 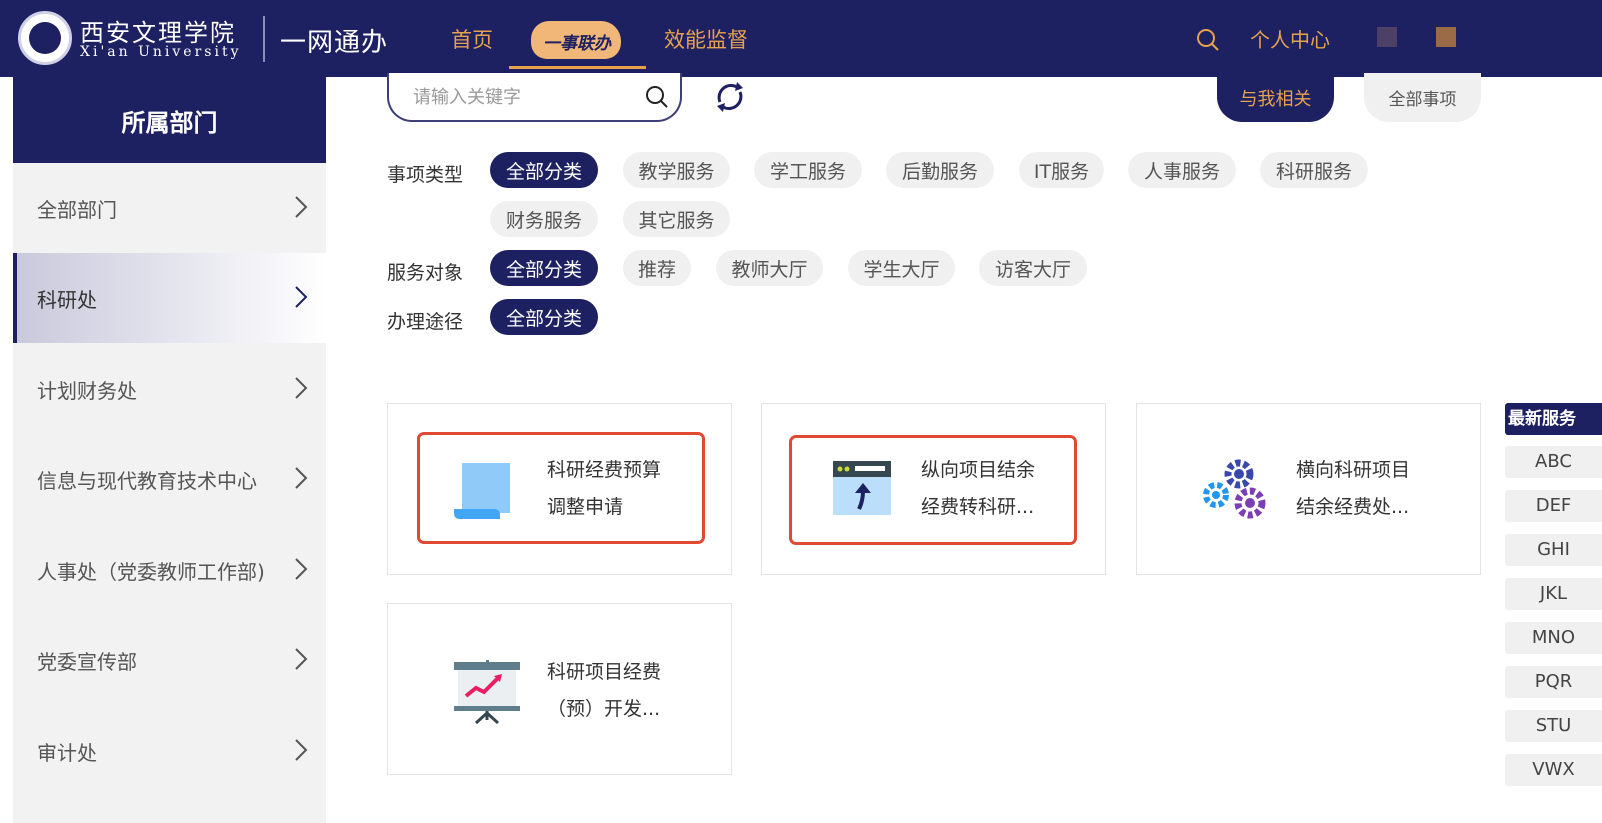 I want to click on target-chip-all: 全部分类, so click(x=544, y=268).